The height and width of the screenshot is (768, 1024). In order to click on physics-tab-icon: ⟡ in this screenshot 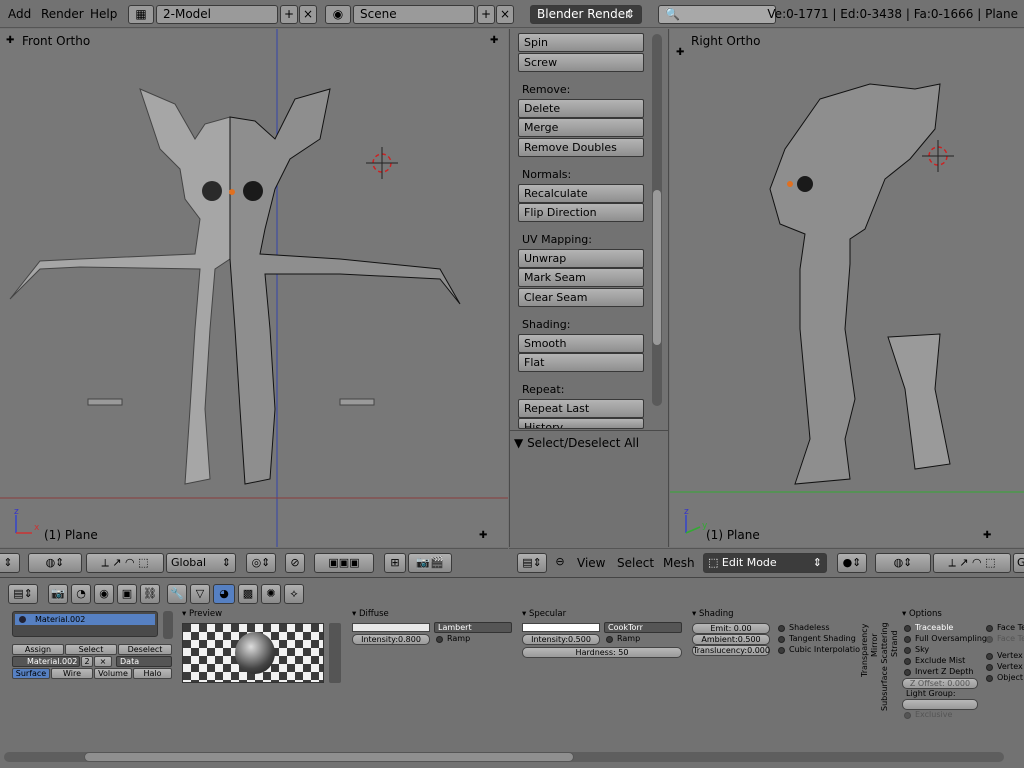, I will do `click(294, 594)`.